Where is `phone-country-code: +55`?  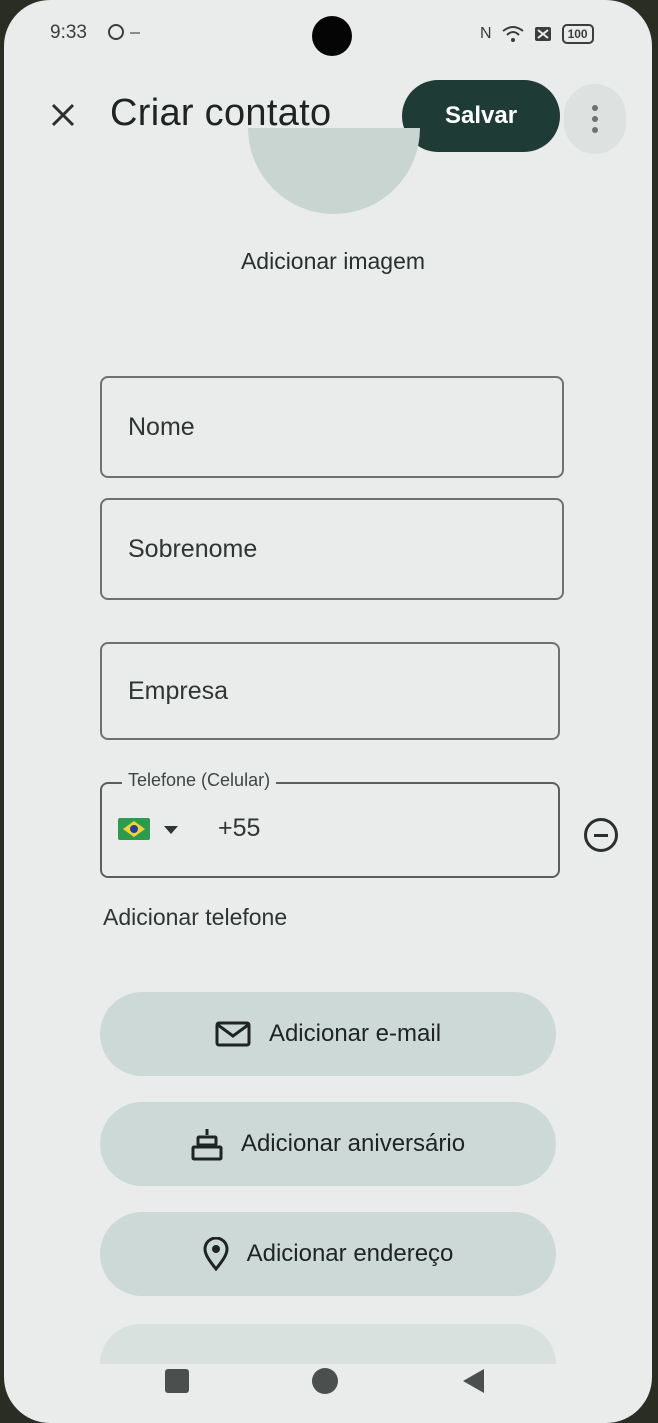 phone-country-code: +55 is located at coordinates (239, 828).